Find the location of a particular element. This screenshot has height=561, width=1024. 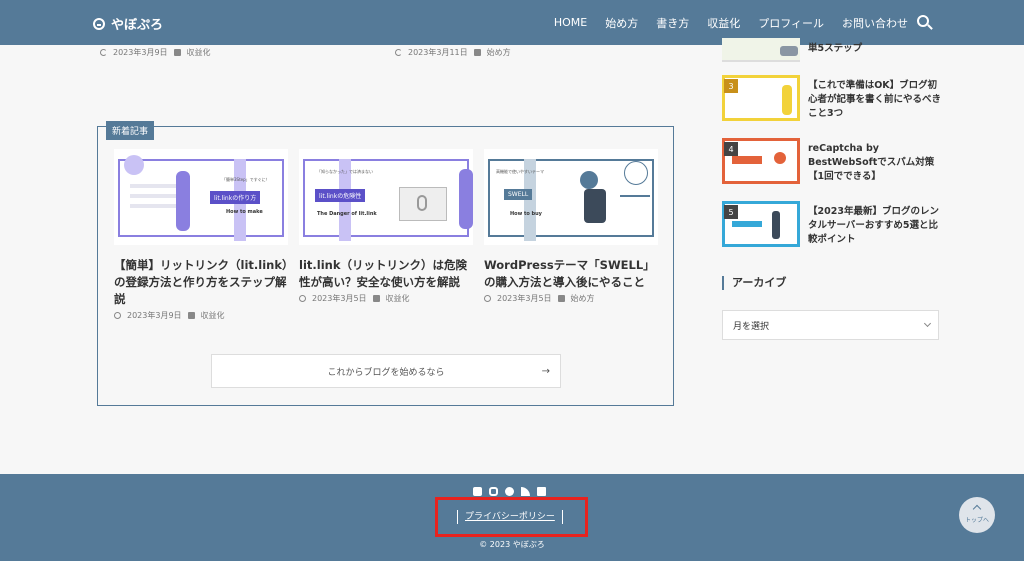

nav-profile: プロフィール is located at coordinates (791, 23).